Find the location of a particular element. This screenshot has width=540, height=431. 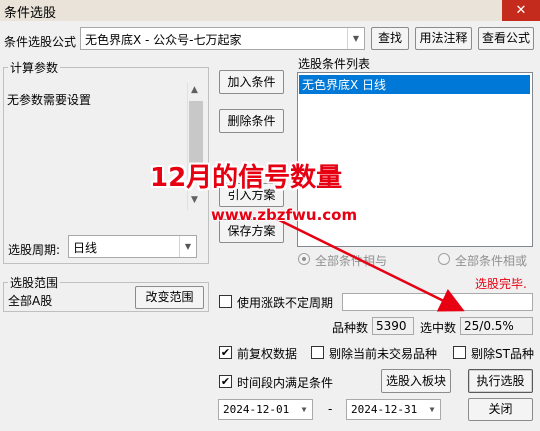

annotation-arrow is located at coordinates (369, 264).